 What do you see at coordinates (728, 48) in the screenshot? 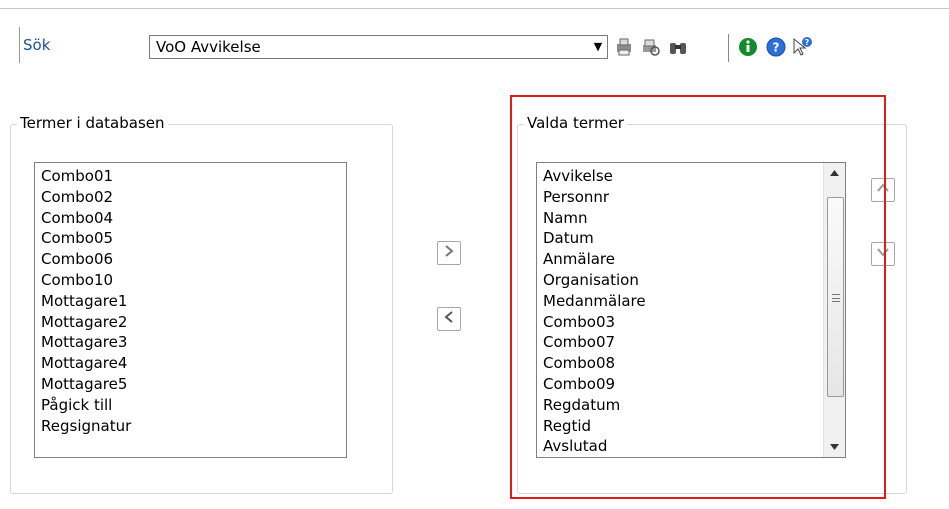
I see `toolbar-divider` at bounding box center [728, 48].